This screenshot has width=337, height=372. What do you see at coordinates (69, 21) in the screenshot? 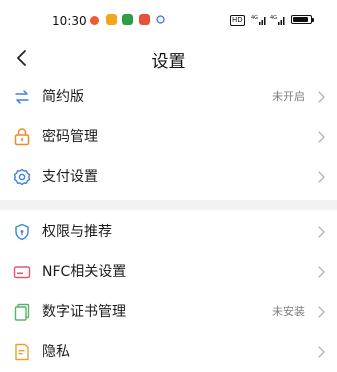
I see `status-time: 10:30` at bounding box center [69, 21].